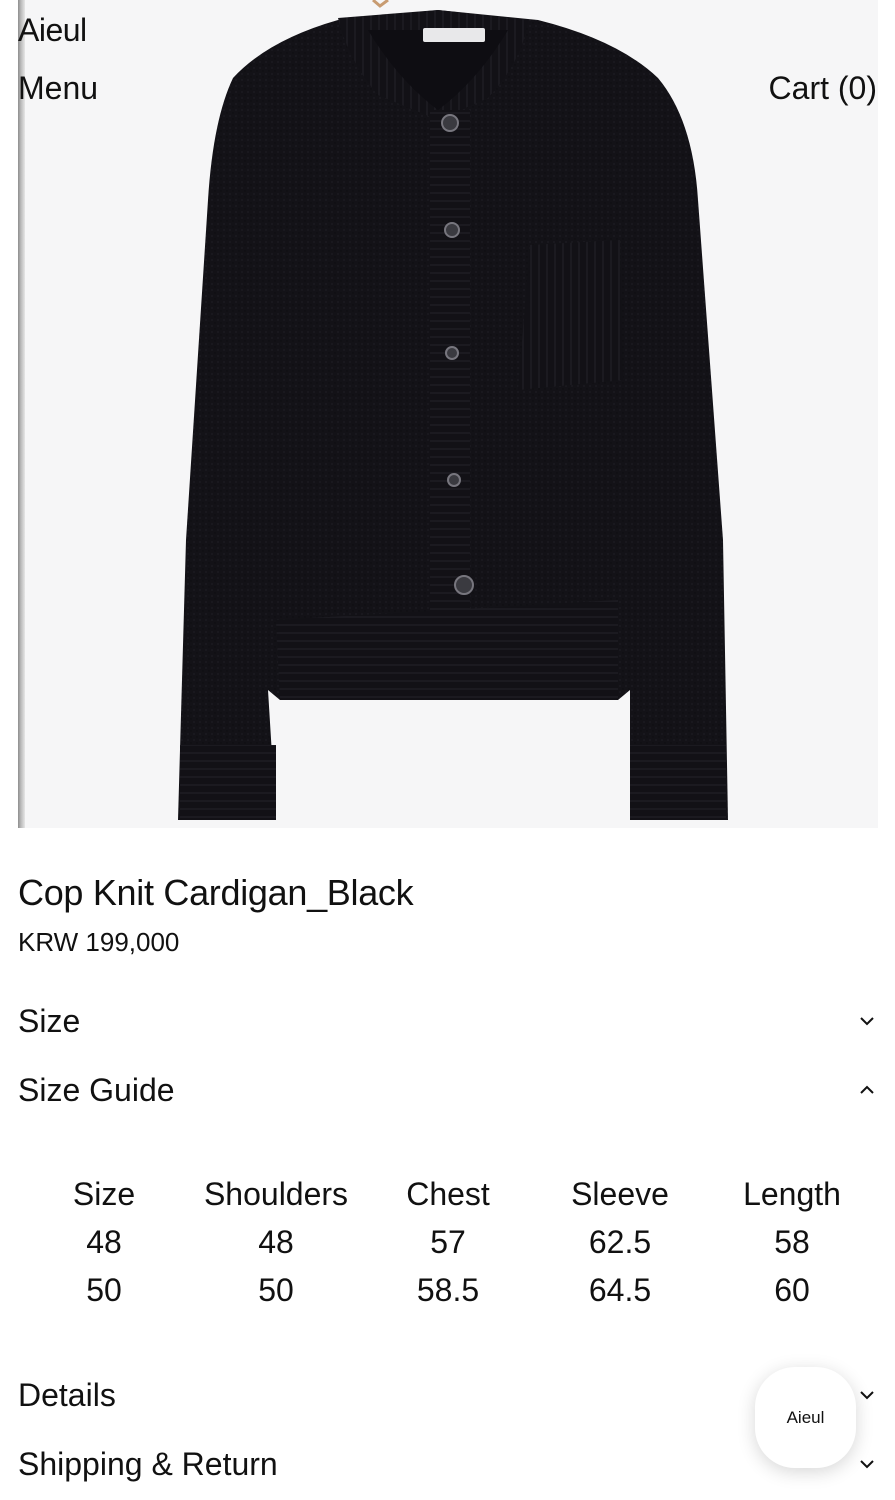 This screenshot has width=895, height=1500. I want to click on column-header: Shoulders, so click(276, 1193).